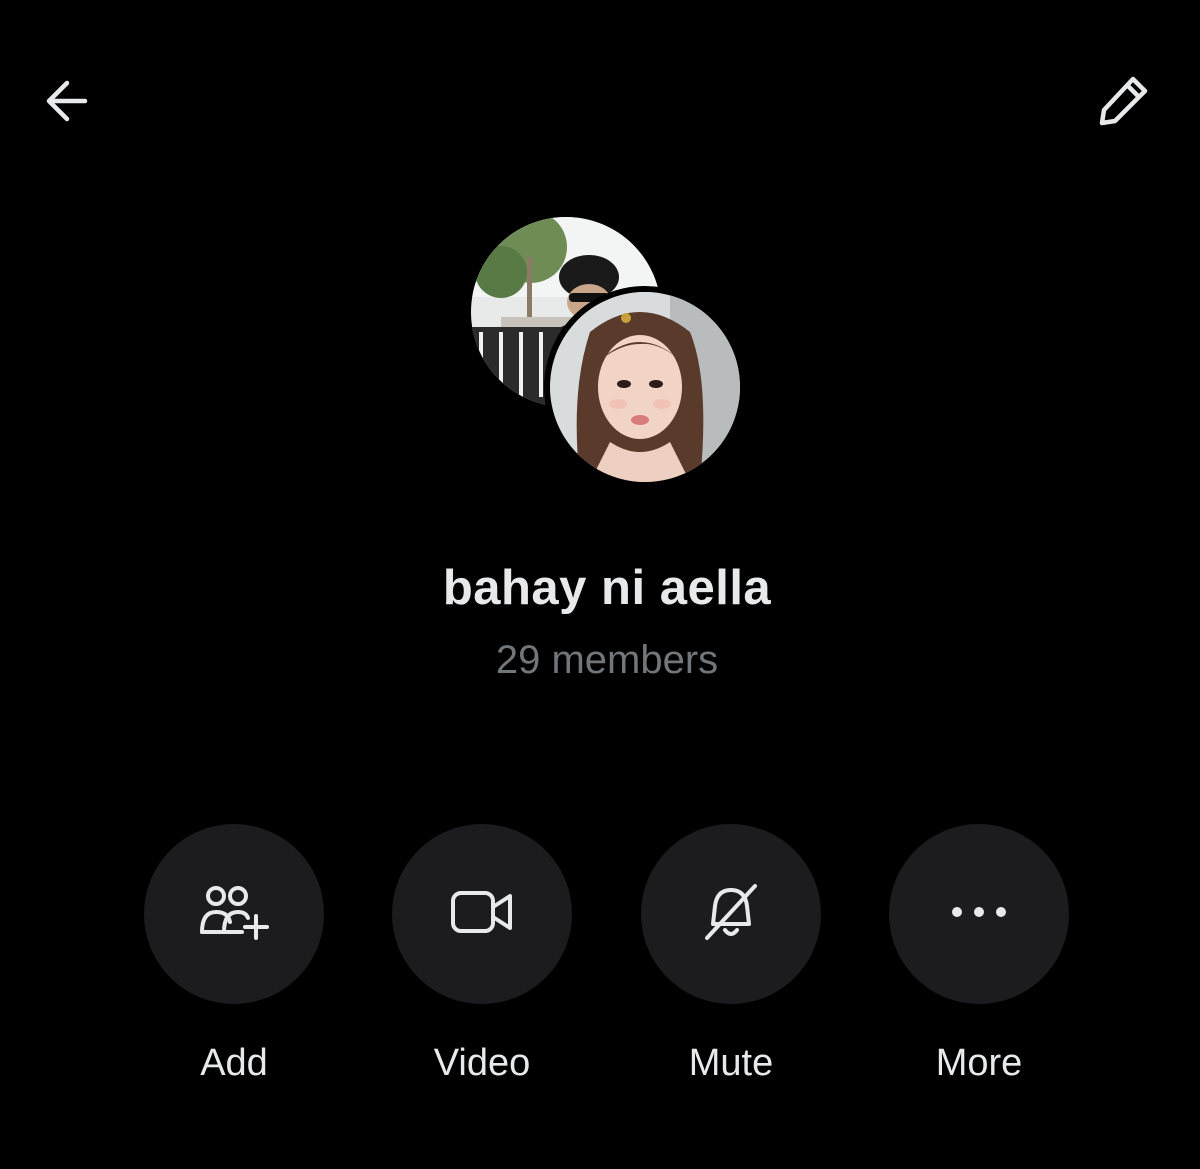 Image resolution: width=1200 pixels, height=1169 pixels. What do you see at coordinates (731, 1063) in the screenshot?
I see `mute-label: Mute` at bounding box center [731, 1063].